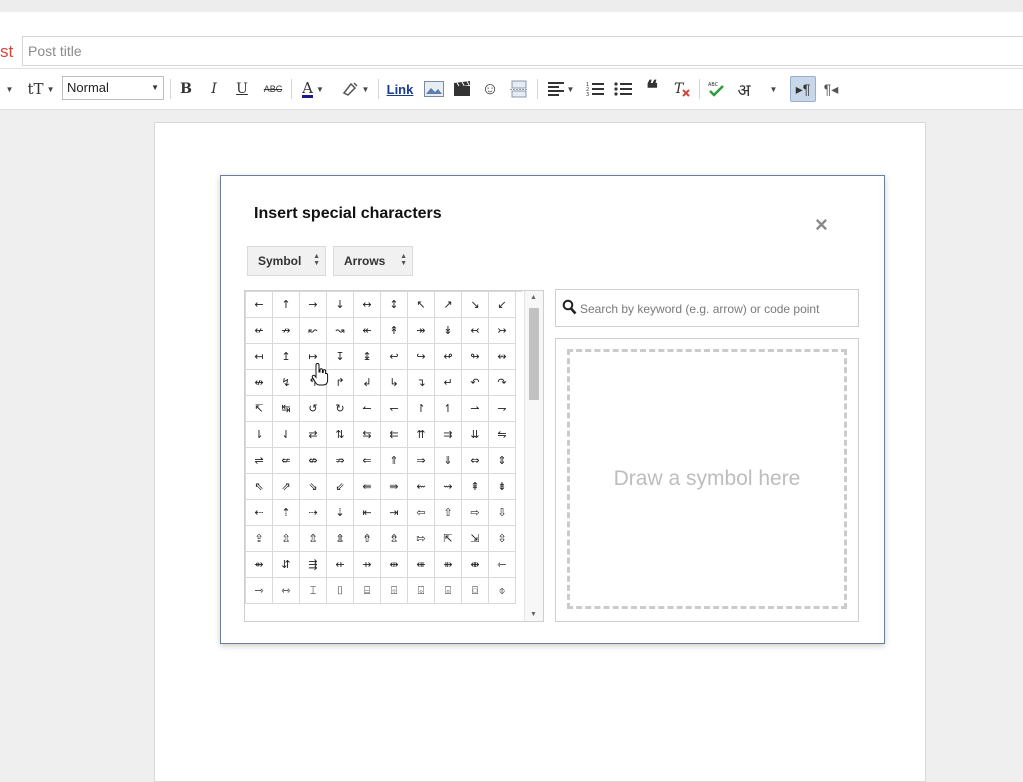 The height and width of the screenshot is (782, 1023). Describe the element at coordinates (340, 435) in the screenshot. I see `character-cell: ⇅` at that location.